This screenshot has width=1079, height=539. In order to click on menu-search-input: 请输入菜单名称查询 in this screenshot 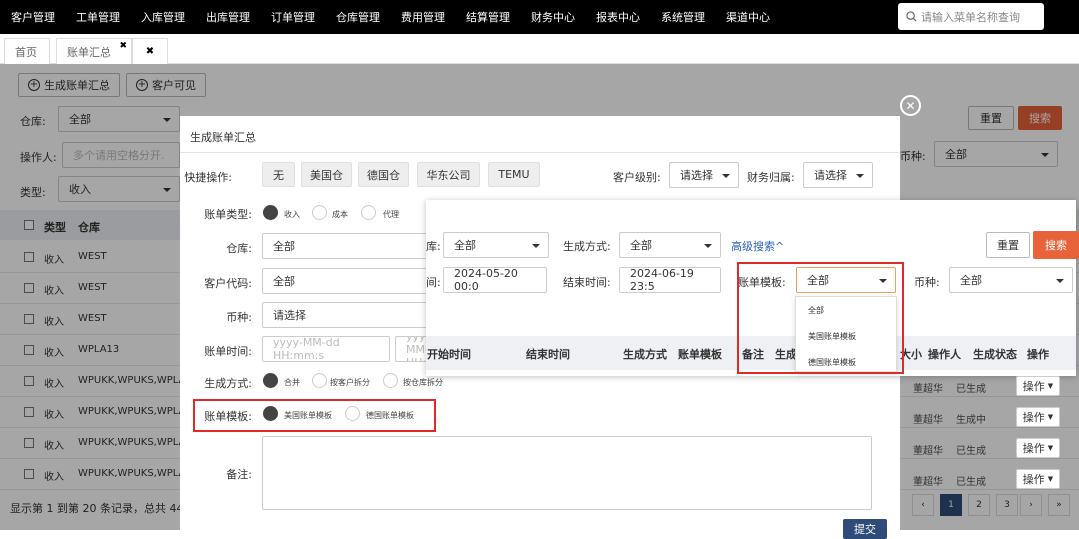, I will do `click(971, 16)`.